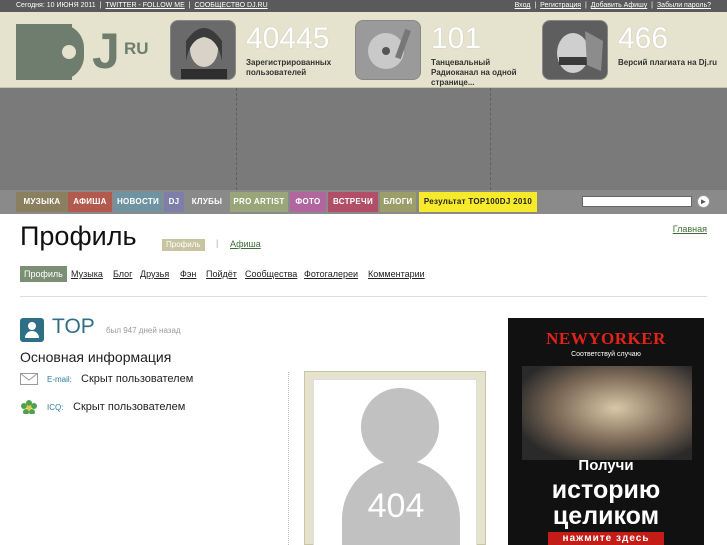 The image size is (727, 545). Describe the element at coordinates (245, 244) in the screenshot. I see `afisha-link: Афиша` at that location.